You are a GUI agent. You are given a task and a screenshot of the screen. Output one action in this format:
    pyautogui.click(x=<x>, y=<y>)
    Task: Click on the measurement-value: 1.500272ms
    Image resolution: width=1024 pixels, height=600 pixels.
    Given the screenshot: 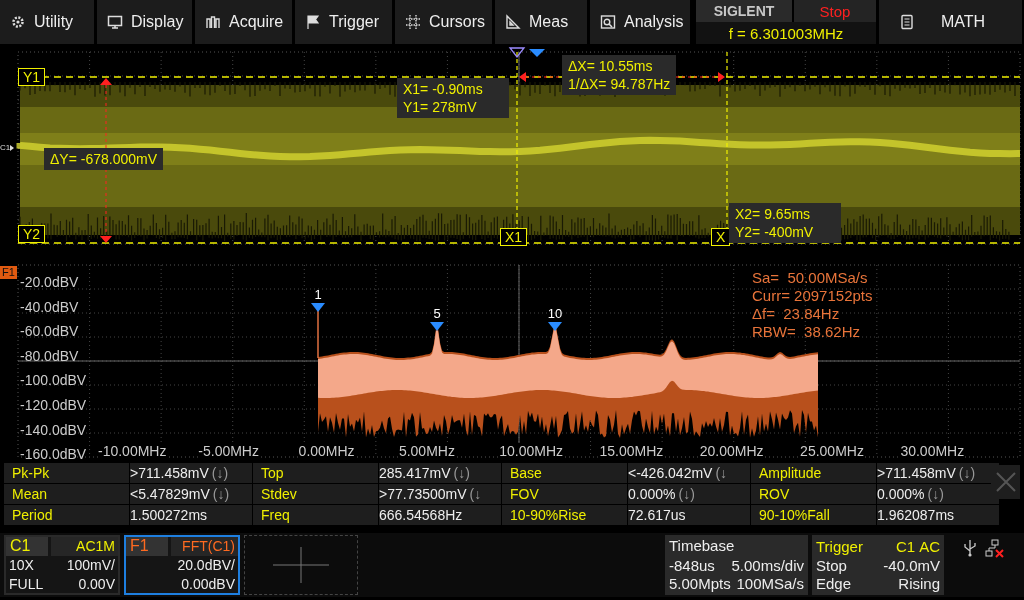 What is the action you would take?
    pyautogui.click(x=169, y=515)
    